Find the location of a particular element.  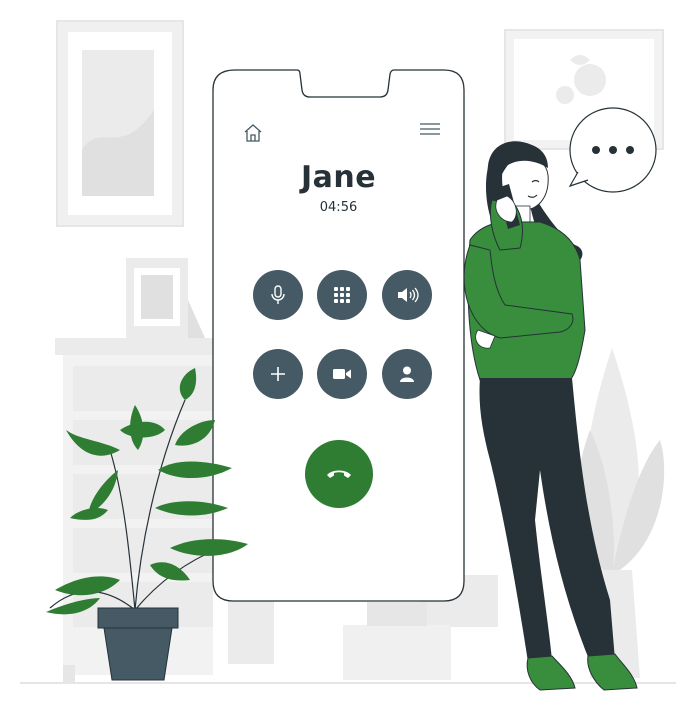

mute-button is located at coordinates (278, 295).